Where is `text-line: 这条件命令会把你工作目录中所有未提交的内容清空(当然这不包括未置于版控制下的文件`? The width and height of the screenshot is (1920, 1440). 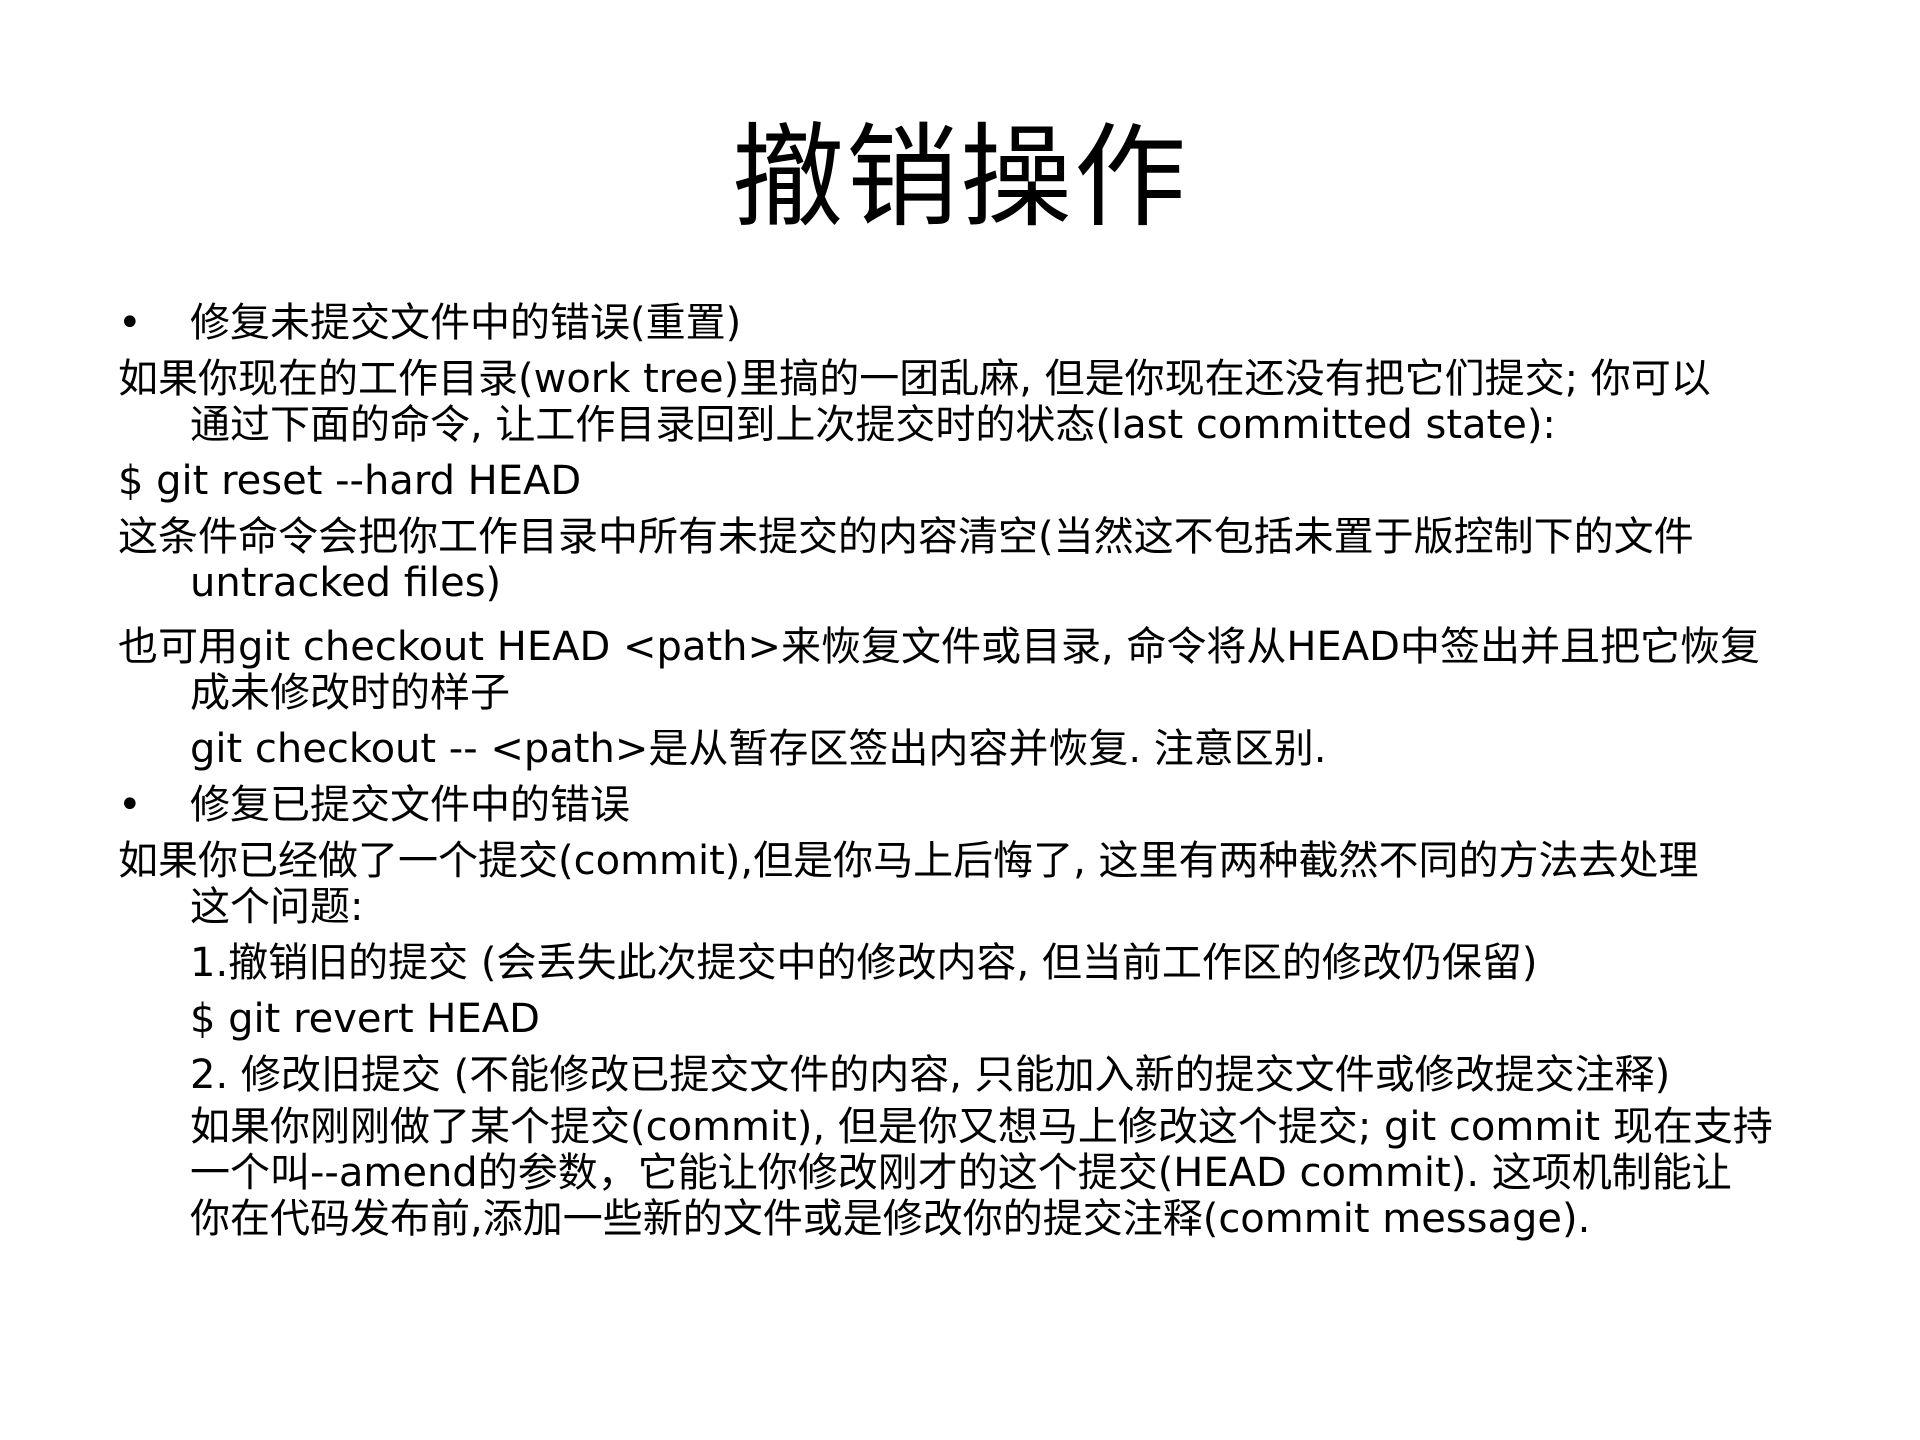 text-line: 这条件命令会把你工作目录中所有未提交的内容清空(当然这不包括未置于版控制下的文件 is located at coordinates (906, 537).